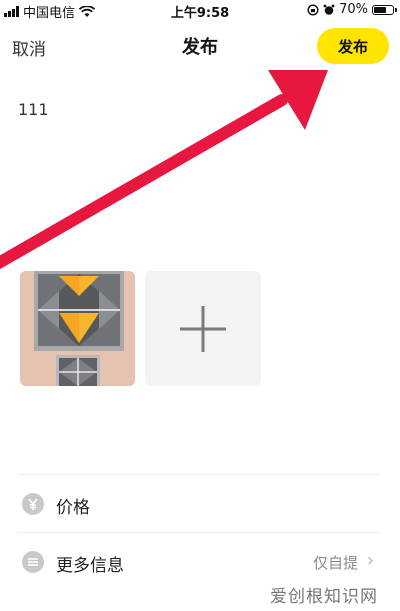 The image size is (400, 611). I want to click on add-photo-button, so click(203, 328).